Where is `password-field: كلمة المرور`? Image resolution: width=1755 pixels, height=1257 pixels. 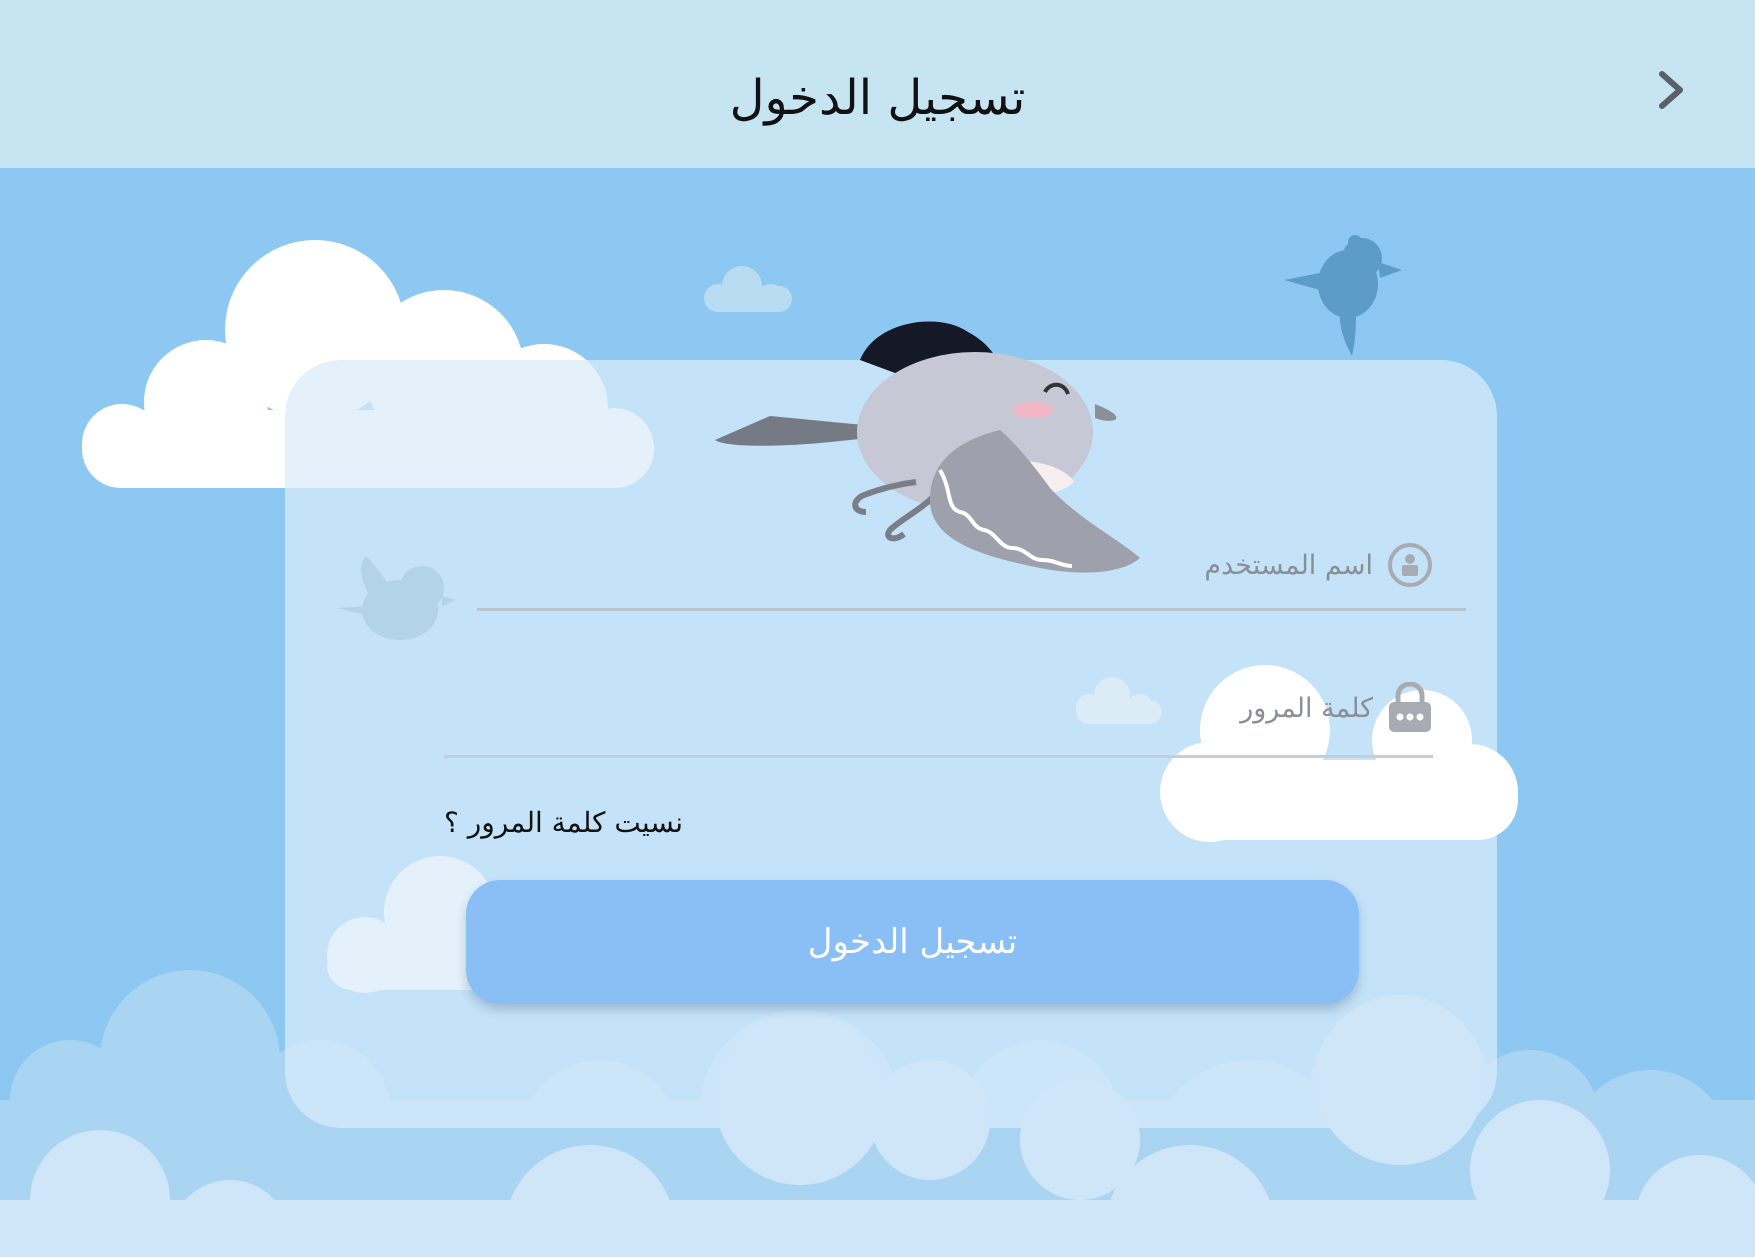
password-field: كلمة المرور is located at coordinates (1336, 708).